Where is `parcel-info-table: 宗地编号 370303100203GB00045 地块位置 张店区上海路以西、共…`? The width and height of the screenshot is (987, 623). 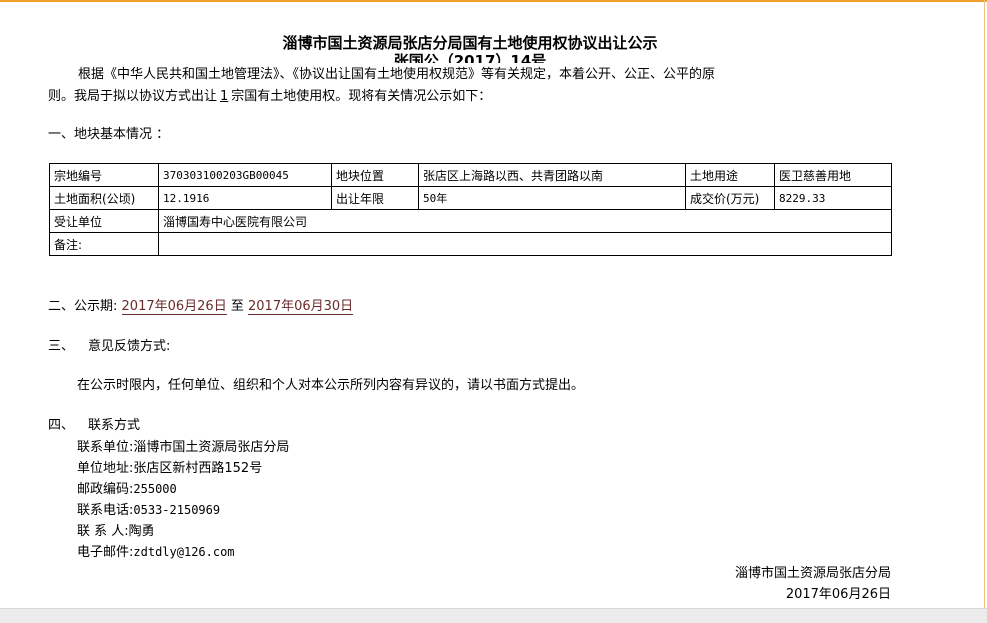 parcel-info-table: 宗地编号 370303100203GB00045 地块位置 张店区上海路以西、共… is located at coordinates (470, 209).